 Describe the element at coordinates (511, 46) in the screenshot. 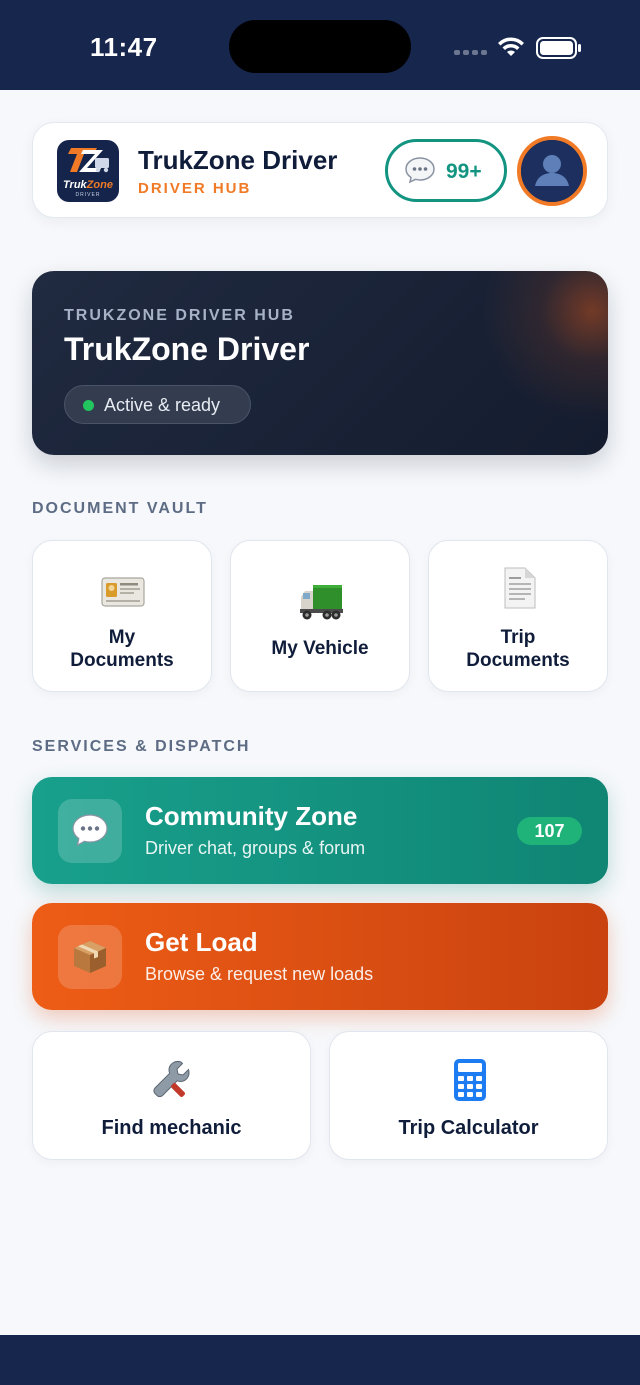

I see `wifi-icon` at that location.